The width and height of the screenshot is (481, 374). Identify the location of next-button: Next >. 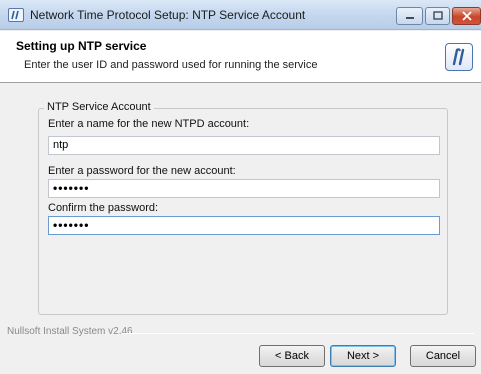
(363, 356).